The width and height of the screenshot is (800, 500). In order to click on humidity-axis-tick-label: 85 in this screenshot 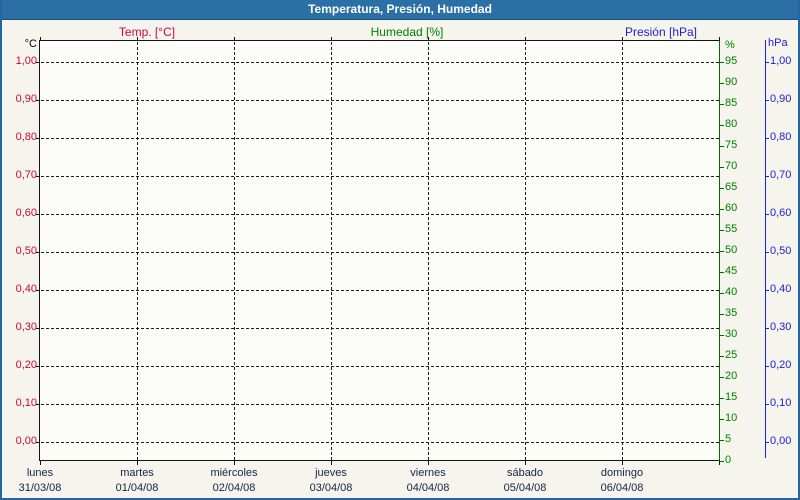, I will do `click(731, 103)`.